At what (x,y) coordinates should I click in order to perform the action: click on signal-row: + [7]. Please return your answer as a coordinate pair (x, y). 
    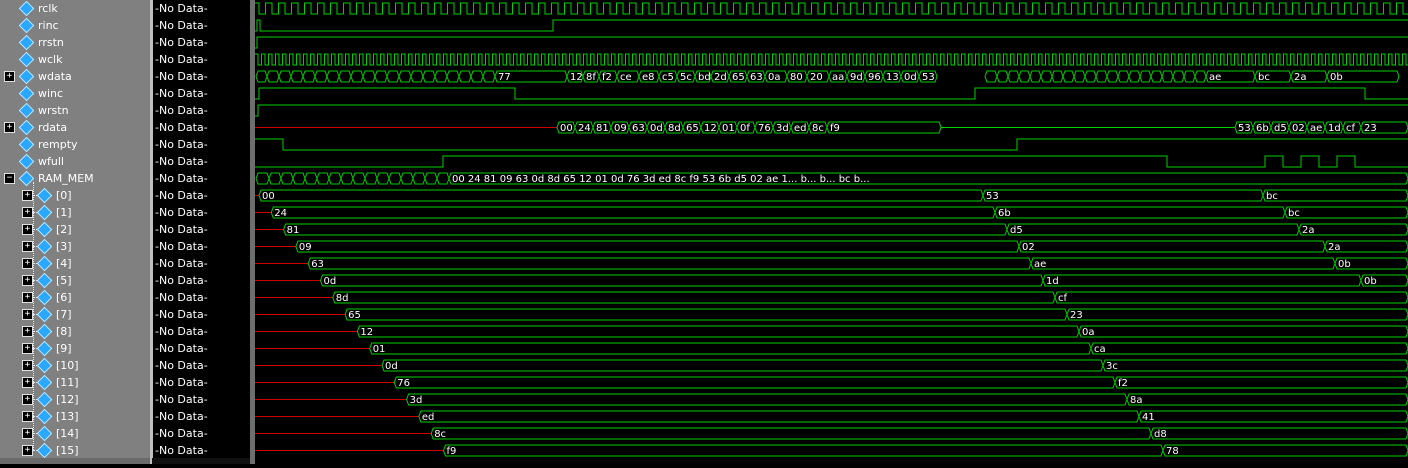
    Looking at the image, I should click on (75, 314).